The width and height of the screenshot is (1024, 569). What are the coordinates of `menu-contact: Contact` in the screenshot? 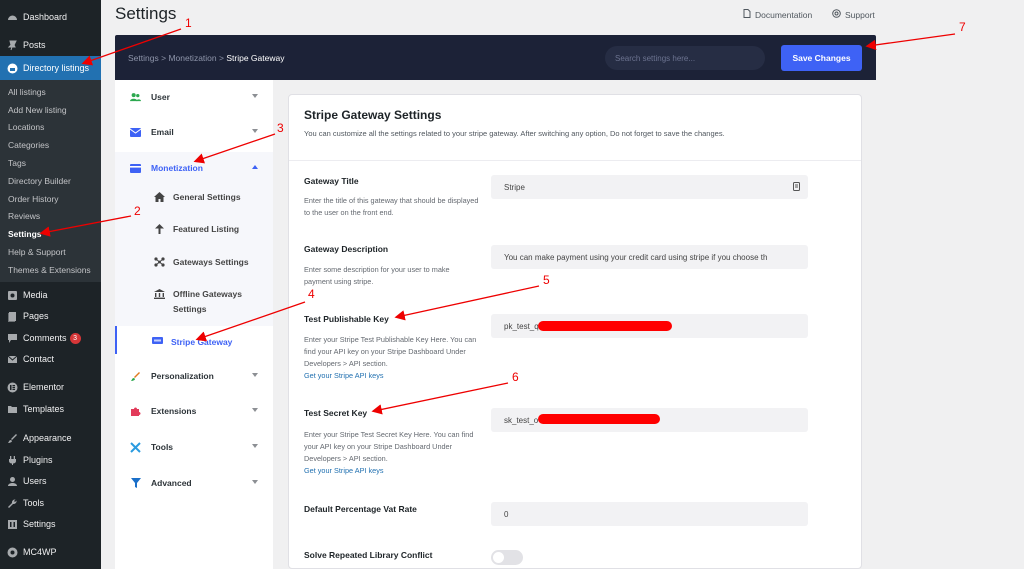 It's located at (50, 359).